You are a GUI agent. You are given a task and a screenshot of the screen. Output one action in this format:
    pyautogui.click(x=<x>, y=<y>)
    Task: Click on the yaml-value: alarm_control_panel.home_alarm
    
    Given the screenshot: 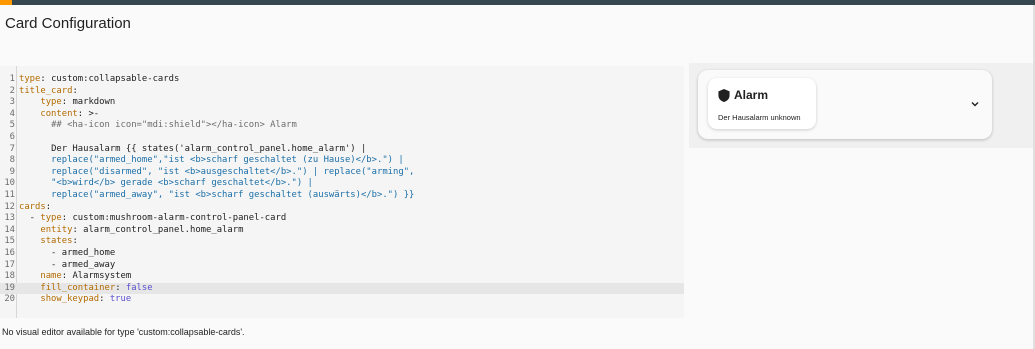 What is the action you would take?
    pyautogui.click(x=163, y=229)
    